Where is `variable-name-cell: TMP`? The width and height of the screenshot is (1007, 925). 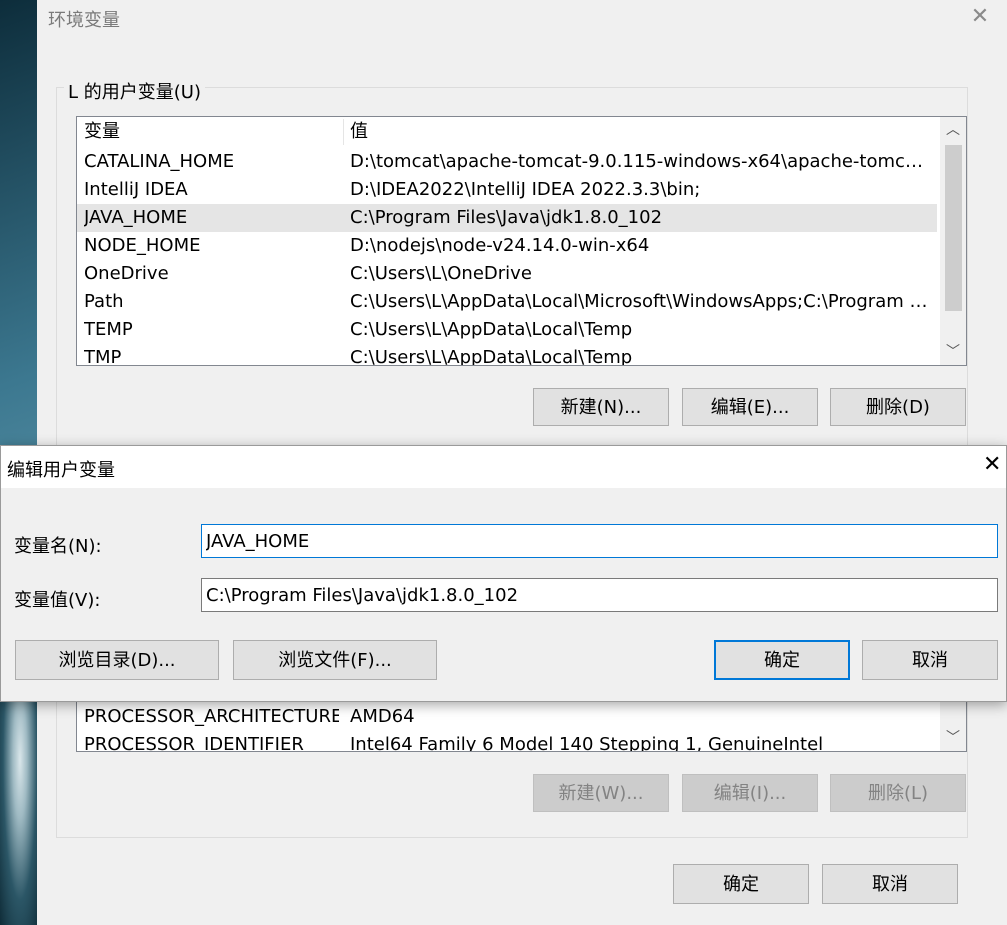
variable-name-cell: TMP is located at coordinates (103, 356).